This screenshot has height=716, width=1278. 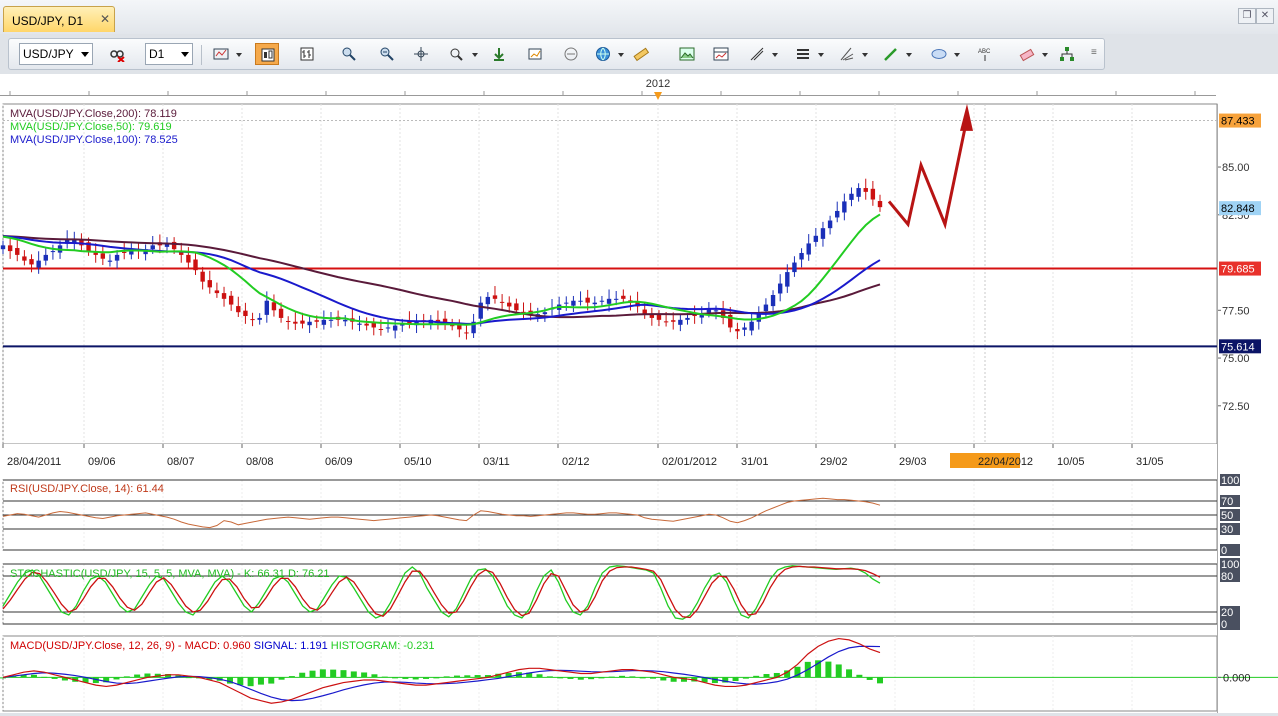 What do you see at coordinates (1265, 16) in the screenshot?
I see `close-window-button: ✕` at bounding box center [1265, 16].